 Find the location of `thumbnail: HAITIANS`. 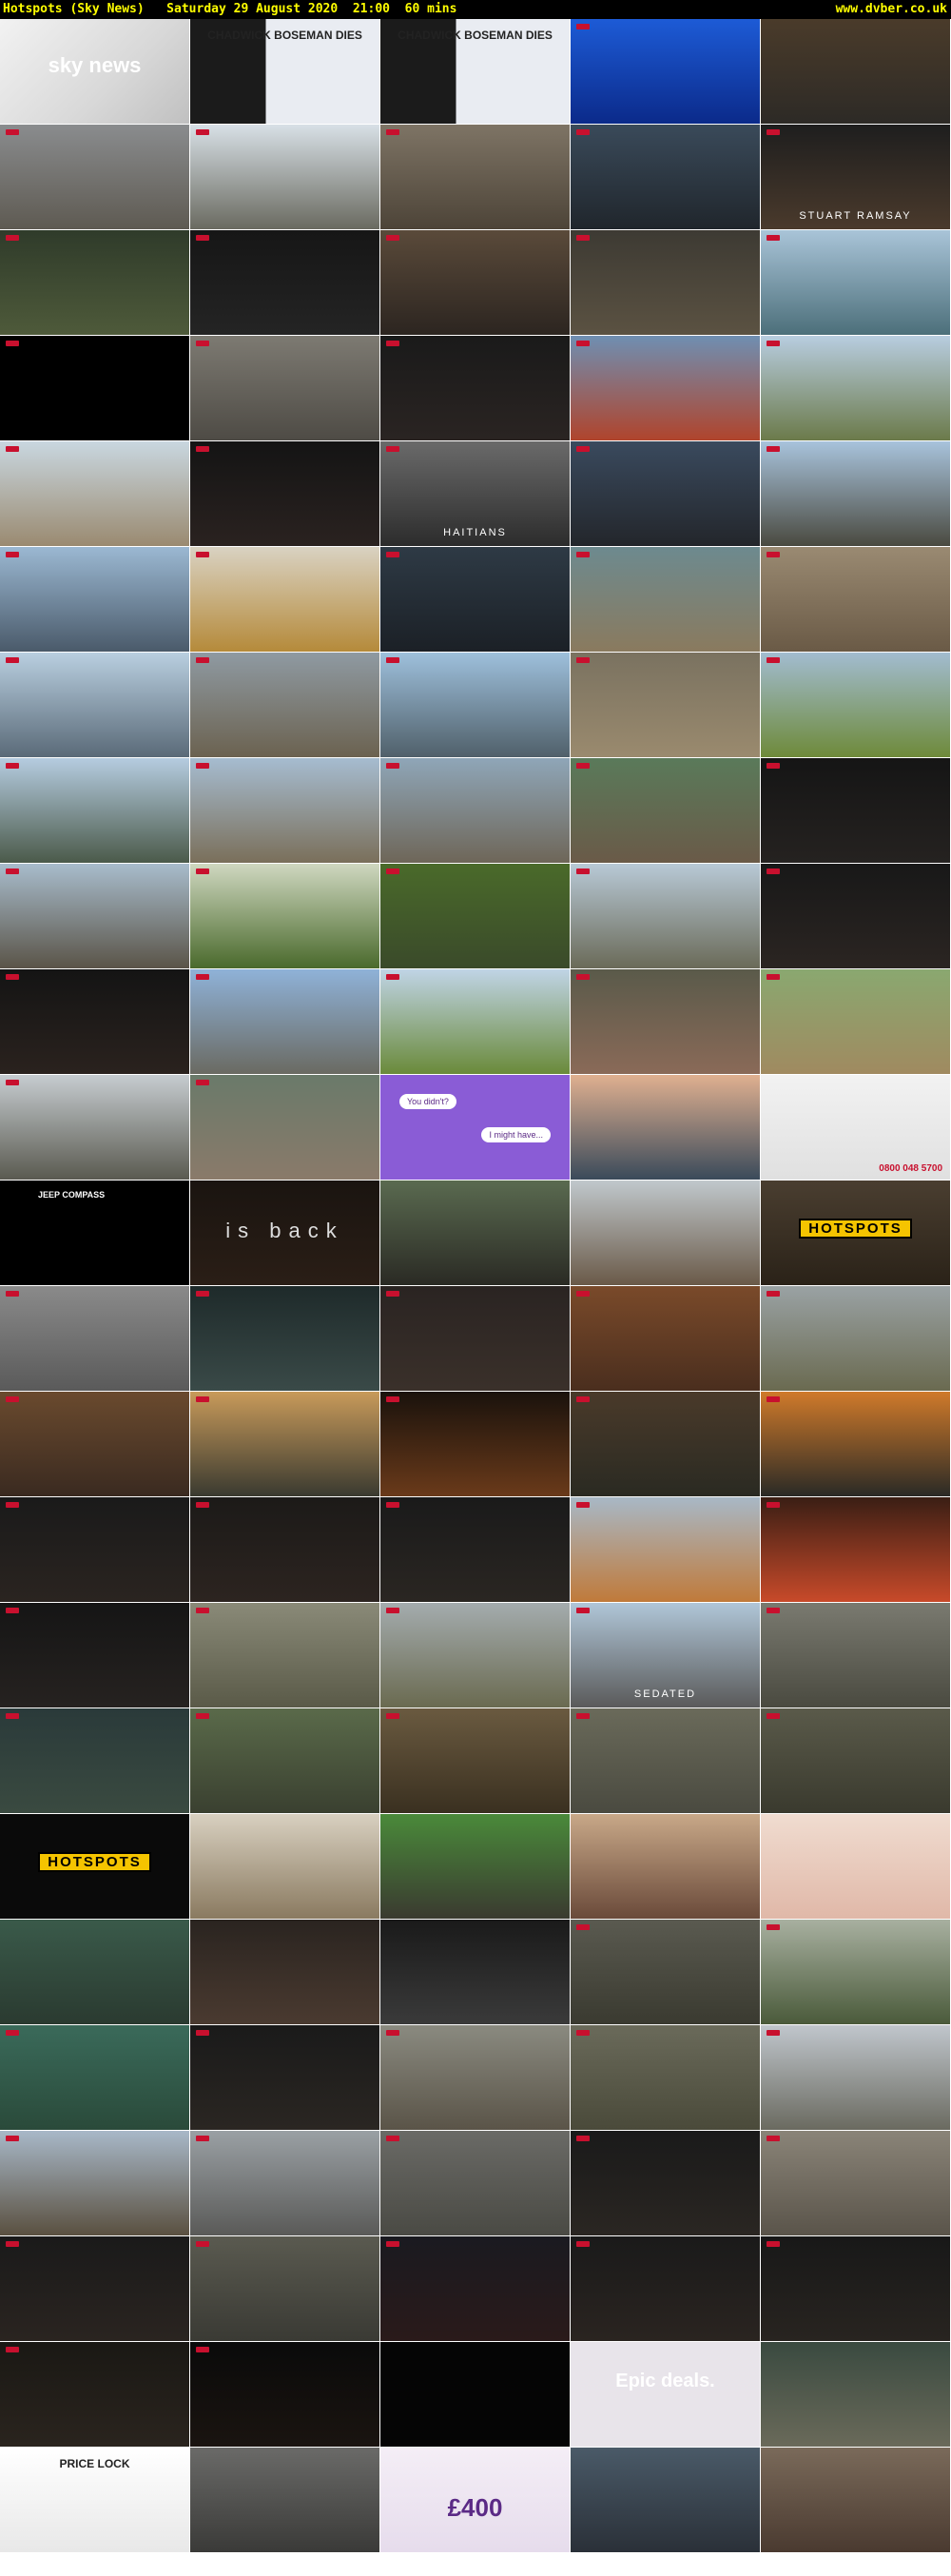

thumbnail: HAITIANS is located at coordinates (475, 494).